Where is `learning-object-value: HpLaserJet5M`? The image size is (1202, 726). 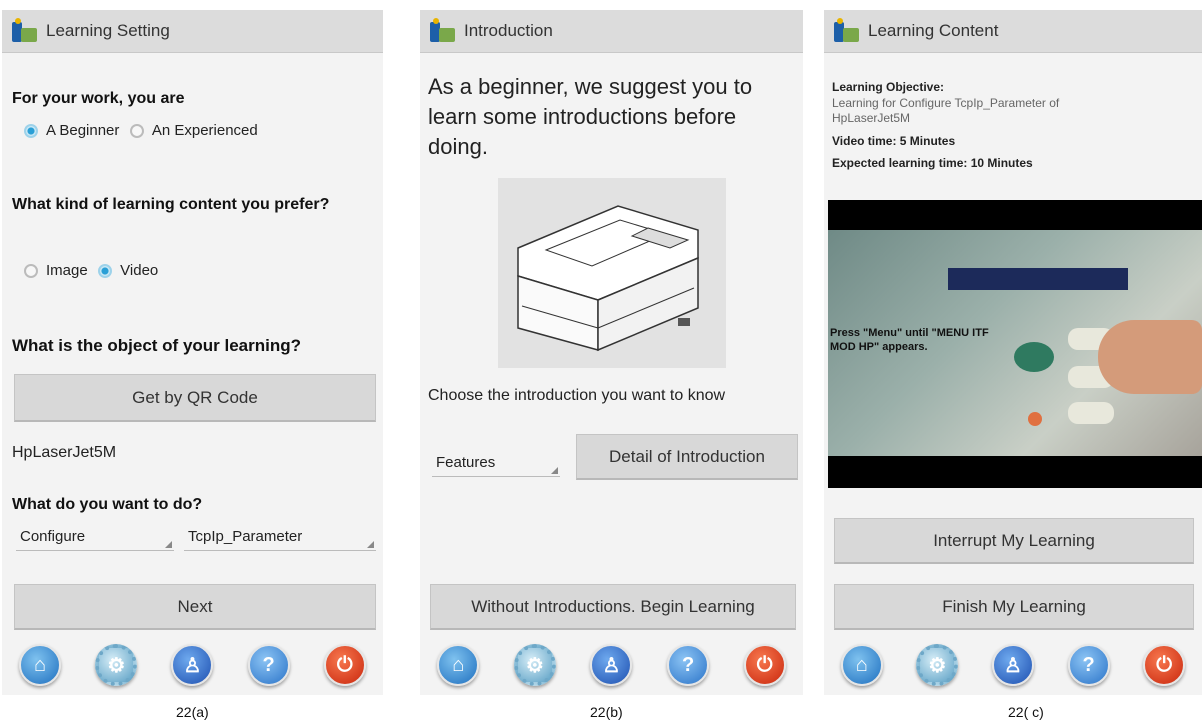 learning-object-value: HpLaserJet5M is located at coordinates (64, 452).